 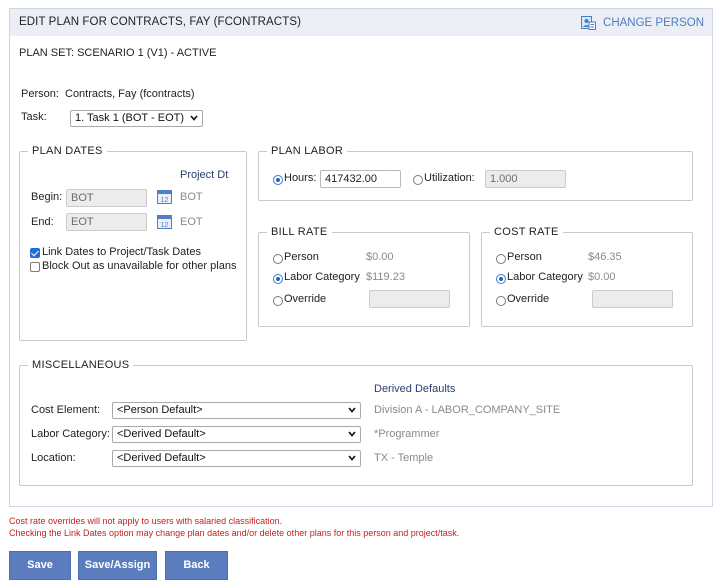 What do you see at coordinates (53, 458) in the screenshot?
I see `location-label: Location:` at bounding box center [53, 458].